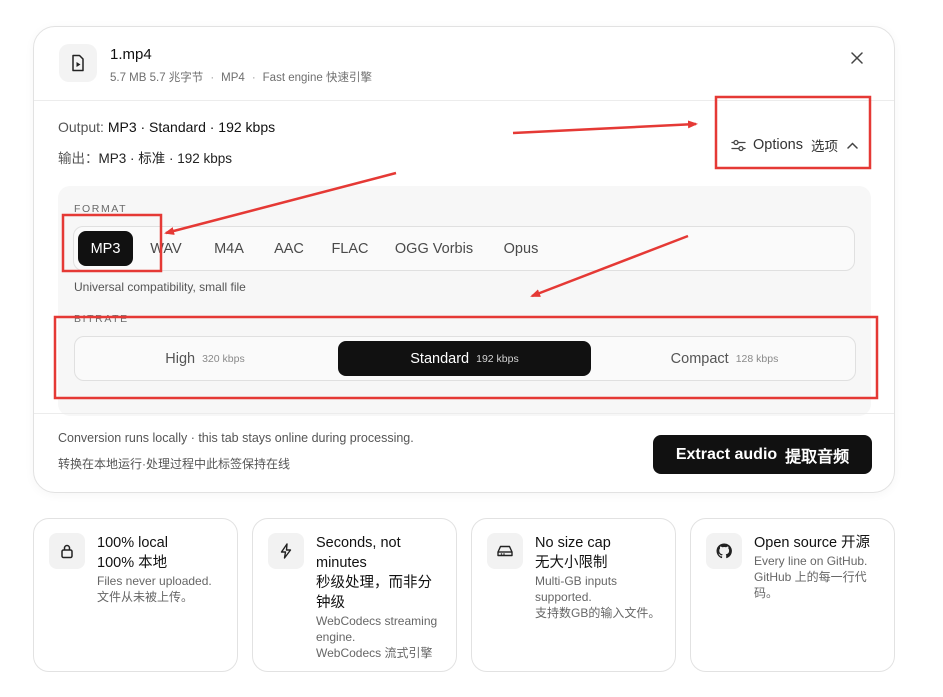 This screenshot has height=697, width=943. Describe the element at coordinates (131, 54) in the screenshot. I see `file-name: 1.mp4` at that location.